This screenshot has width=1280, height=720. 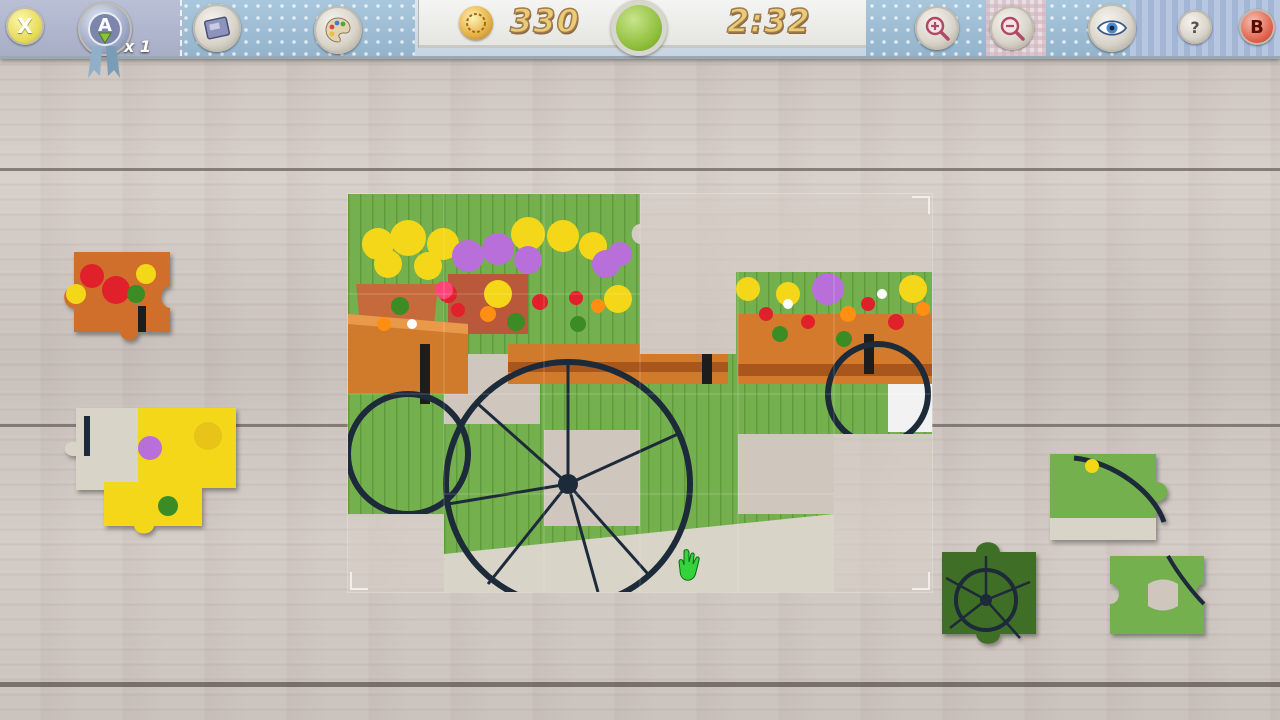 What do you see at coordinates (990, 593) in the screenshot?
I see `loose-piece-wheel-hub` at bounding box center [990, 593].